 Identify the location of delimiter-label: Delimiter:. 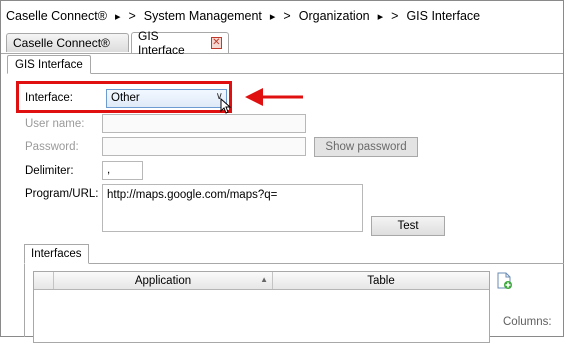
(49, 171).